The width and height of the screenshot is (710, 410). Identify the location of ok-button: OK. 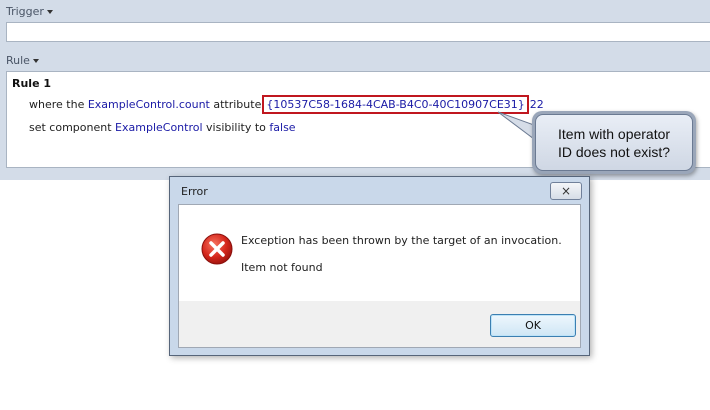
(533, 325).